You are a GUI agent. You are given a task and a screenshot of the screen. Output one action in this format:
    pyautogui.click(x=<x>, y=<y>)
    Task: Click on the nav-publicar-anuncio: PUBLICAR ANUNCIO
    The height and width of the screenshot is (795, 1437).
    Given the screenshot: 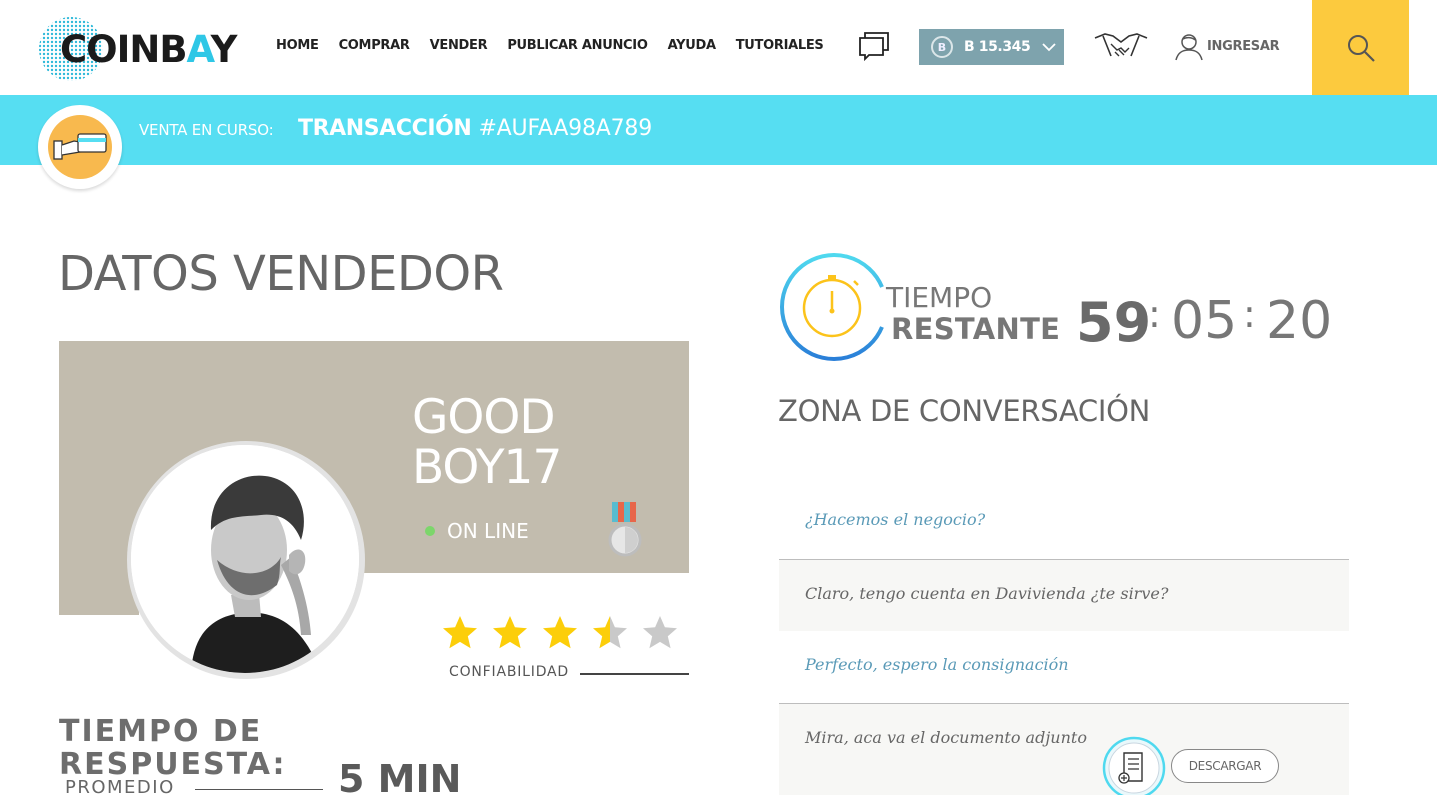 What is the action you would take?
    pyautogui.click(x=577, y=45)
    